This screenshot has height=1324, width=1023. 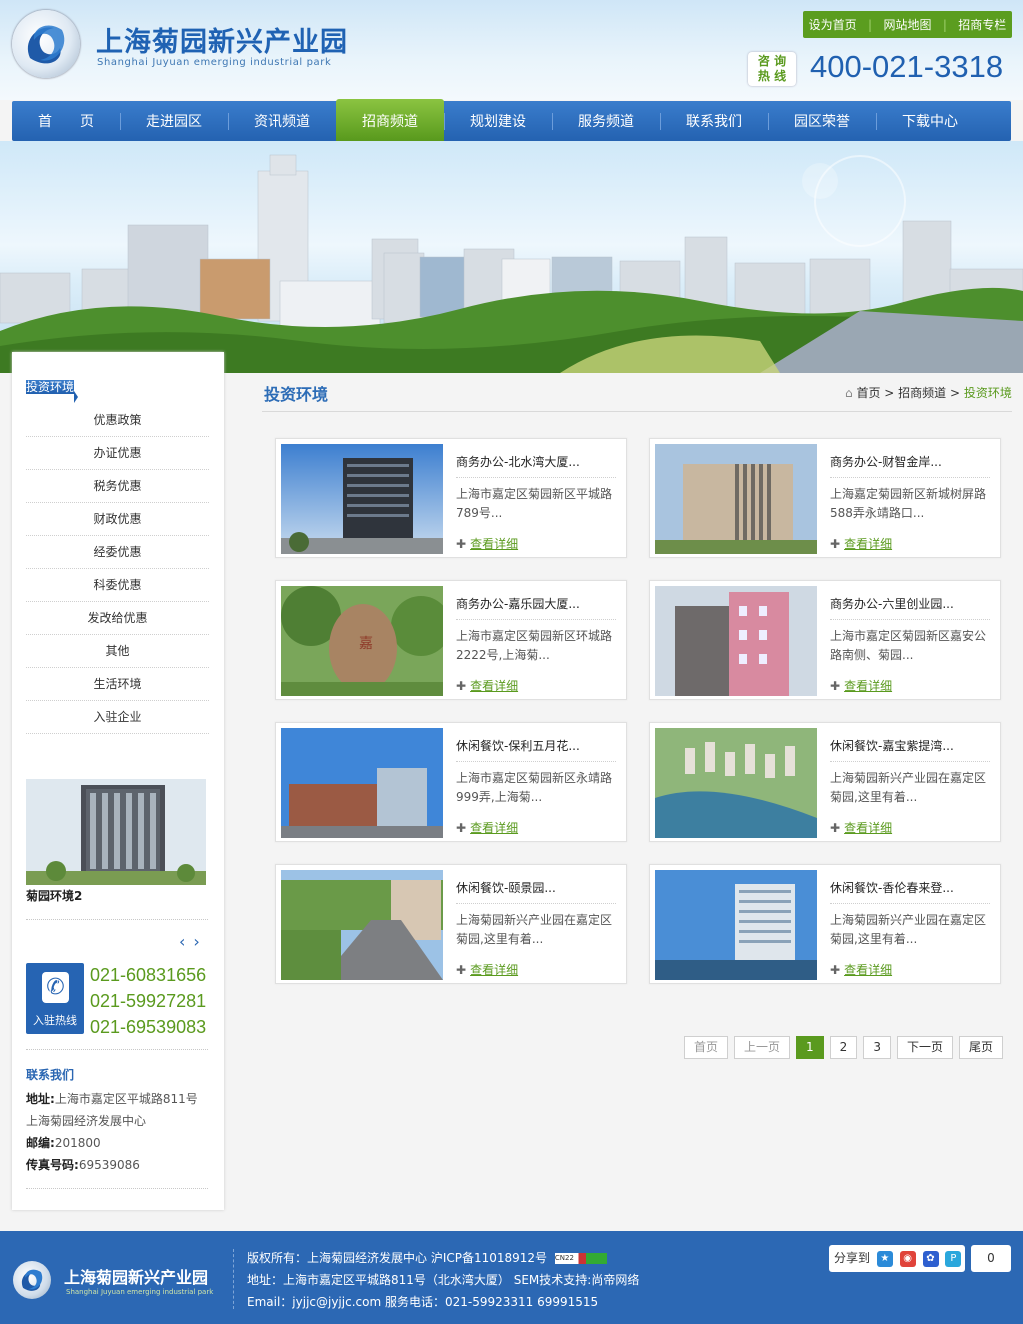 I want to click on sidebar-item-economic-committee: 经委优惠, so click(x=117, y=552).